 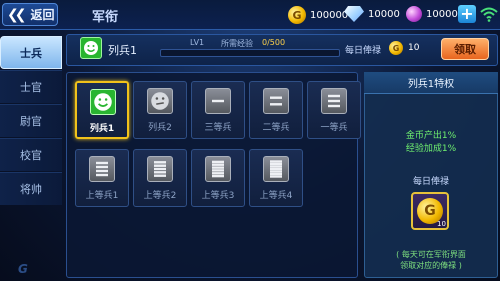 I want to click on daily-reward-label: 每日俸禄, so click(x=430, y=182).